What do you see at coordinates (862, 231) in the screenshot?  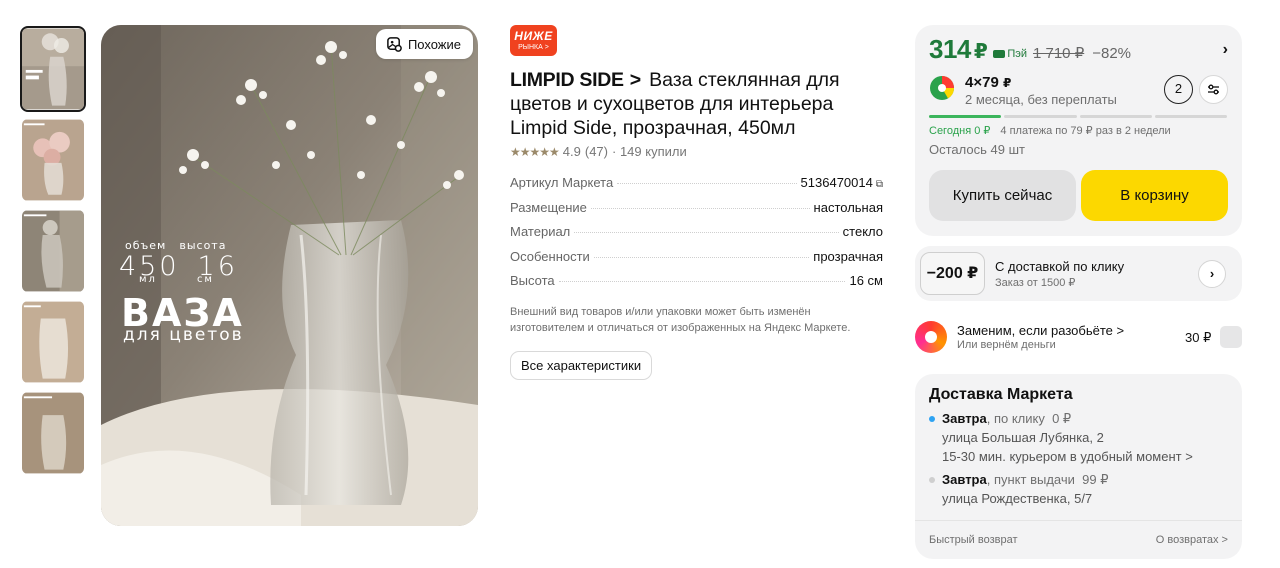 I see `spec-value: стекло` at bounding box center [862, 231].